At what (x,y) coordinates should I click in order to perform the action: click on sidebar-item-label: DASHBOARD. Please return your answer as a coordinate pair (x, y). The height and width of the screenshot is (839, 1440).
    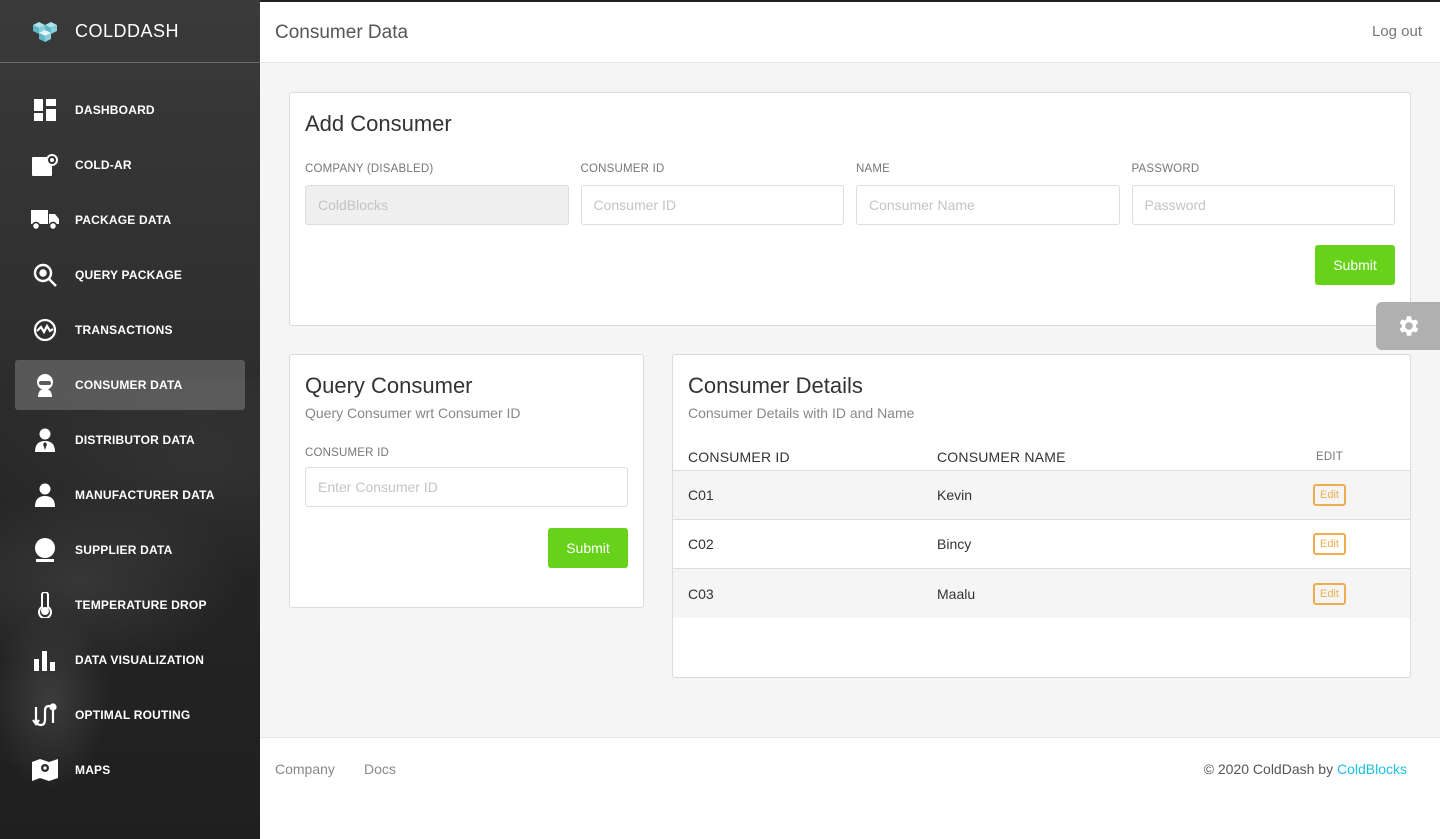
    Looking at the image, I should click on (115, 110).